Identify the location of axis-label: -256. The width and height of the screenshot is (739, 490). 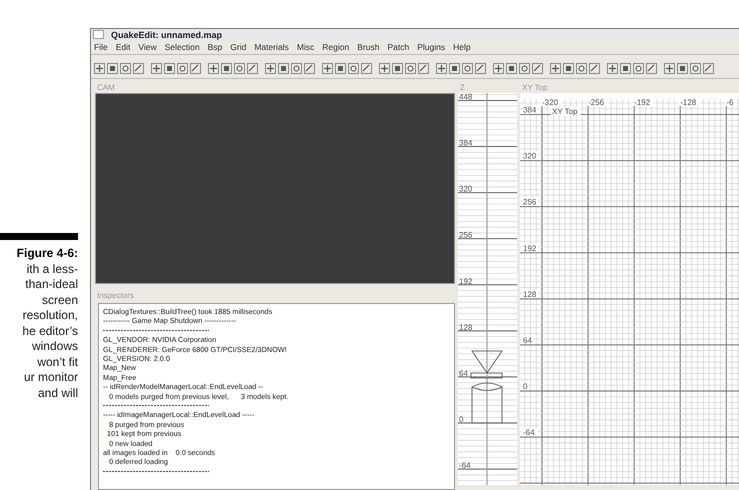
(596, 102).